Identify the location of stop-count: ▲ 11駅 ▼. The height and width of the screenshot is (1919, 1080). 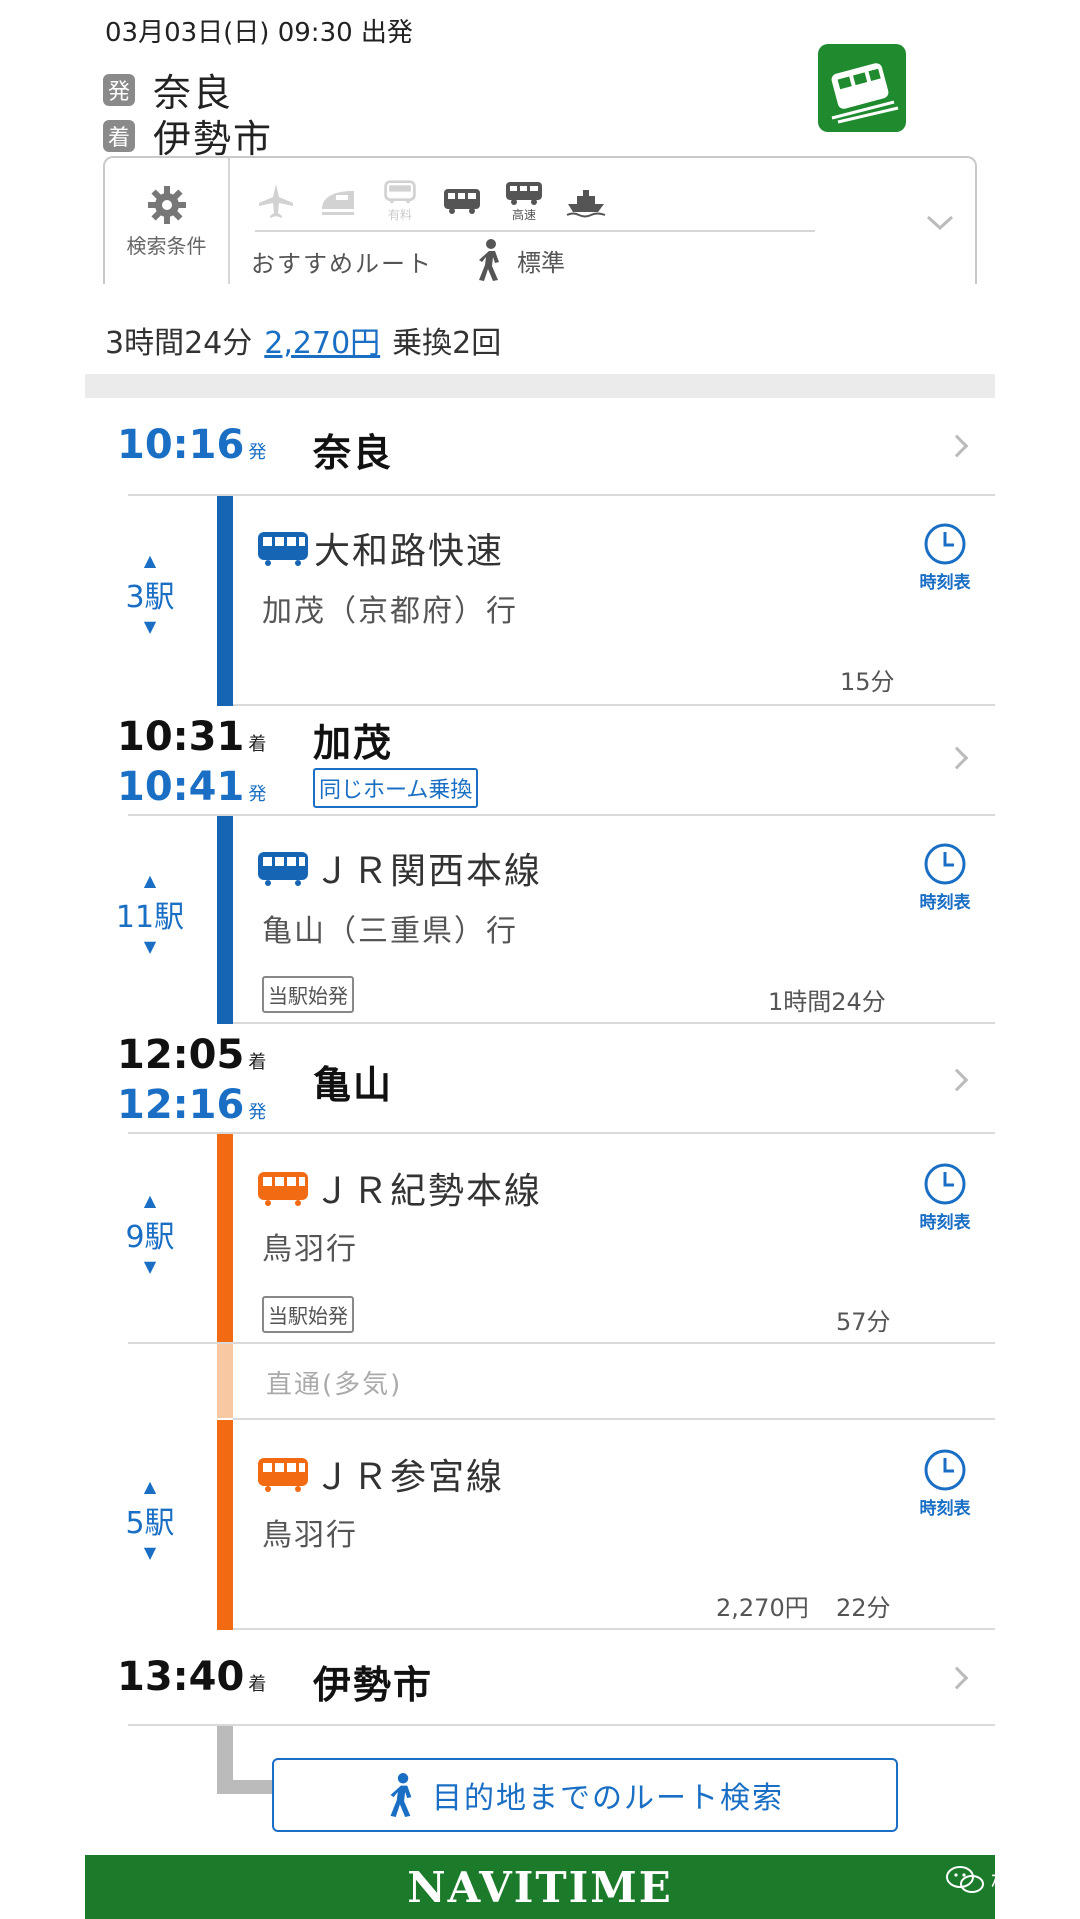
(150, 914).